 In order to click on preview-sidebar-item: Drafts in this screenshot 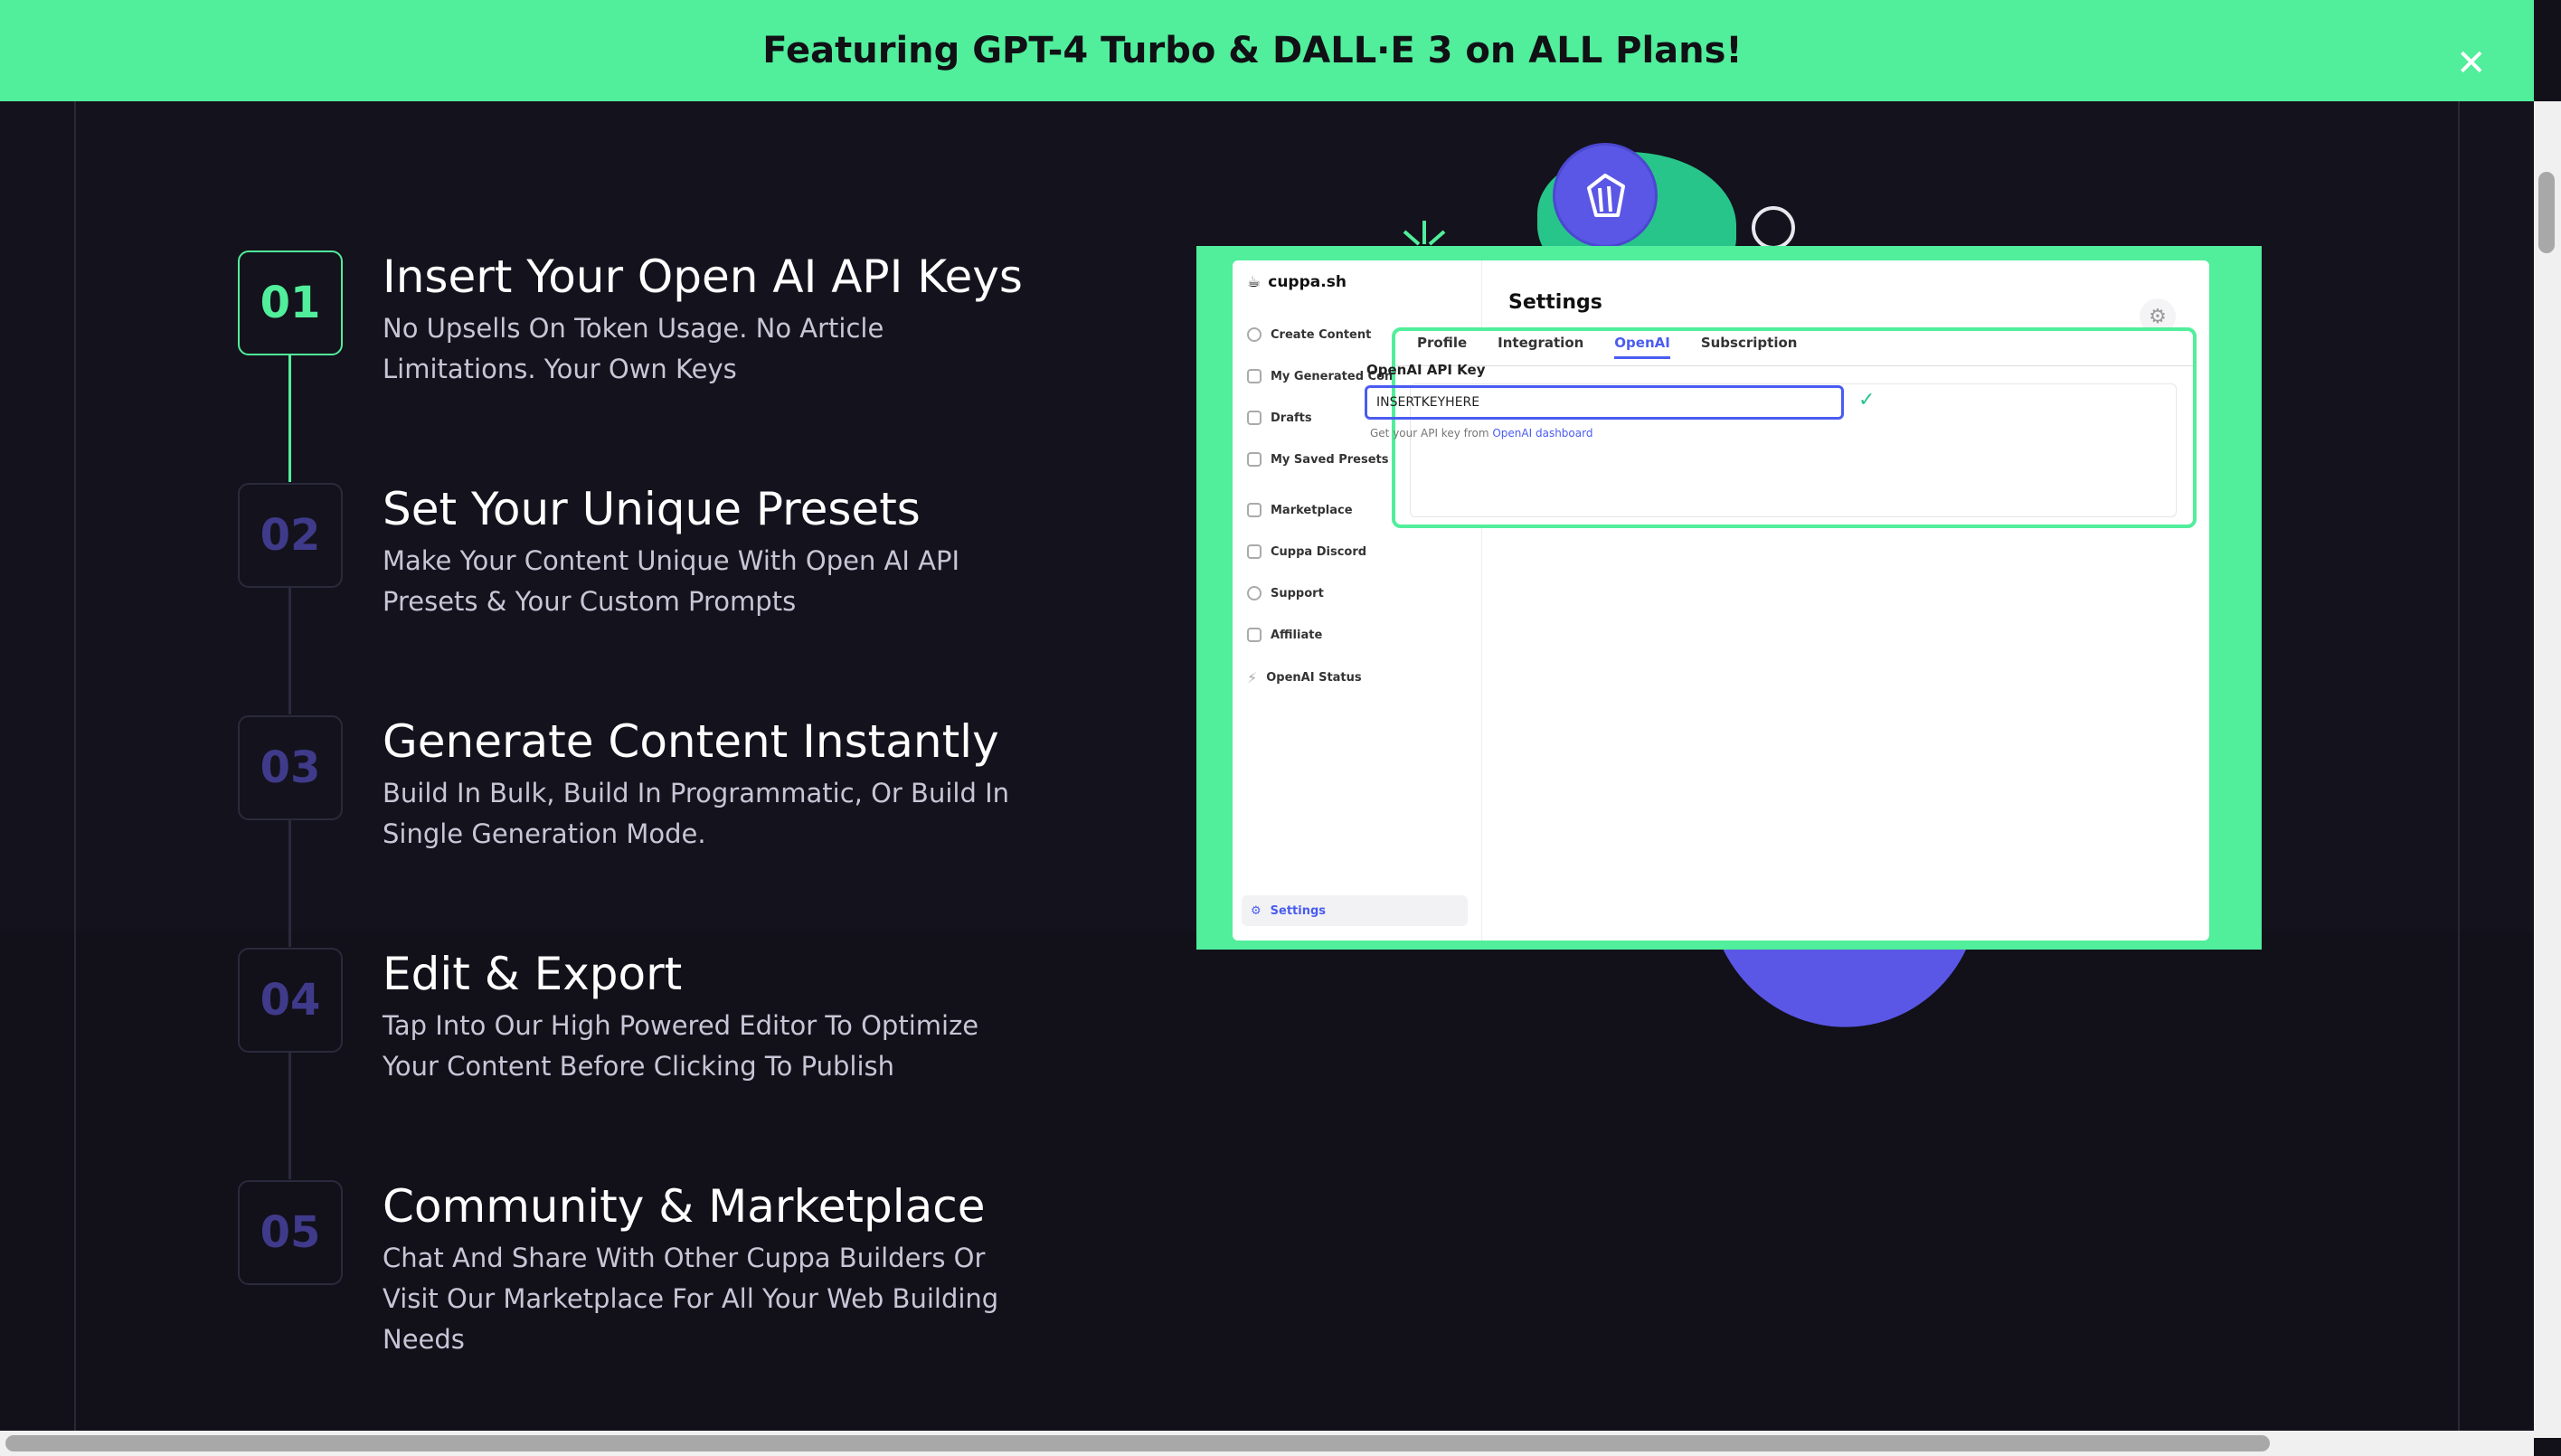, I will do `click(1279, 418)`.